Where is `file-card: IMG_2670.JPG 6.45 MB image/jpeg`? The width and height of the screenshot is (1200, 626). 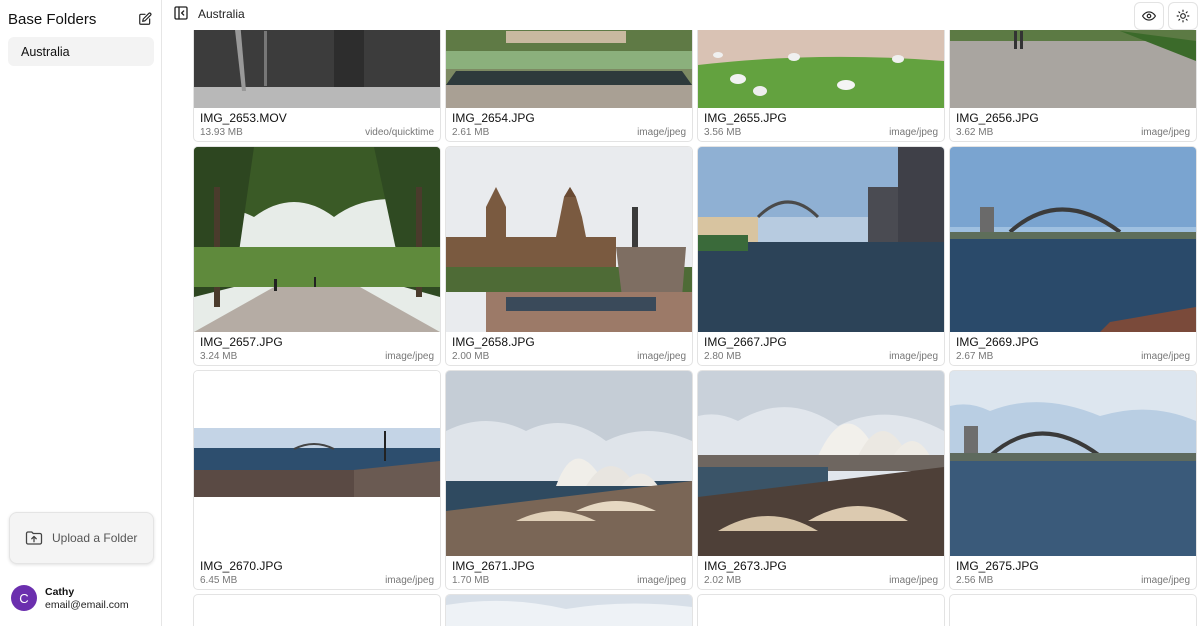
file-card: IMG_2670.JPG 6.45 MB image/jpeg is located at coordinates (317, 480).